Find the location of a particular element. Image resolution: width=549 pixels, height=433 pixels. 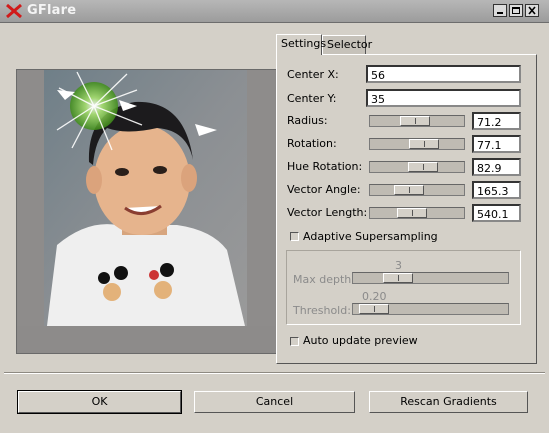

x-icon is located at coordinates (14, 11).